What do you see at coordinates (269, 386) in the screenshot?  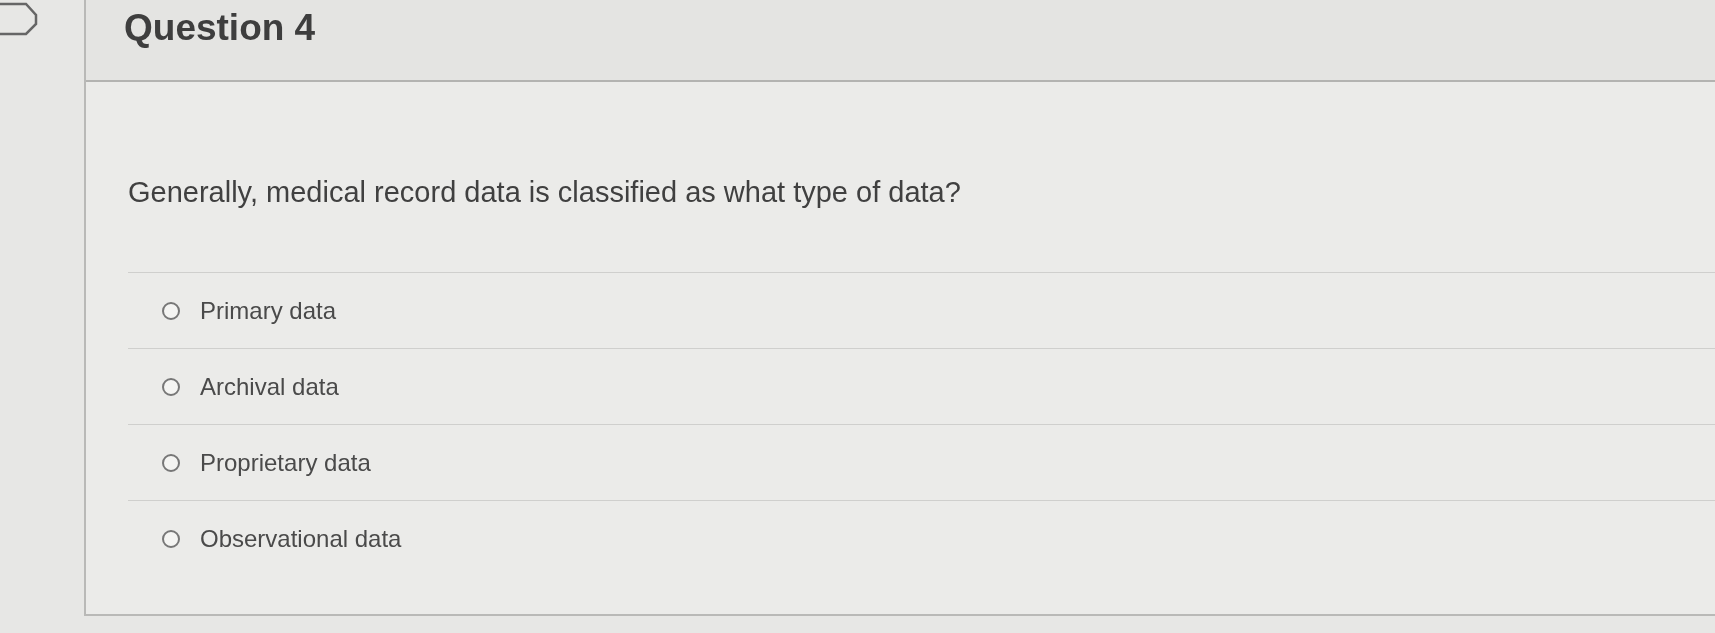 I see `answer-label: Archival data` at bounding box center [269, 386].